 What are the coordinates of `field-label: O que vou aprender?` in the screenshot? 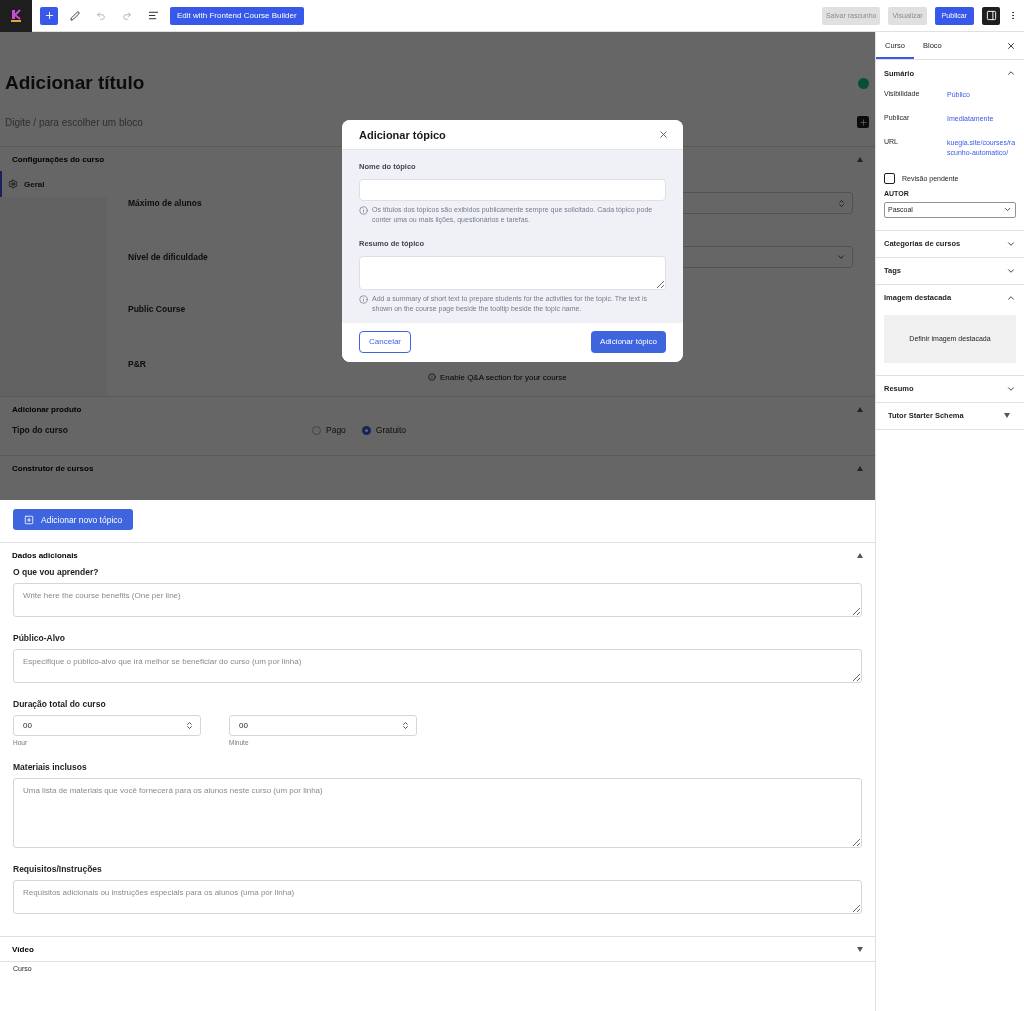 It's located at (56, 572).